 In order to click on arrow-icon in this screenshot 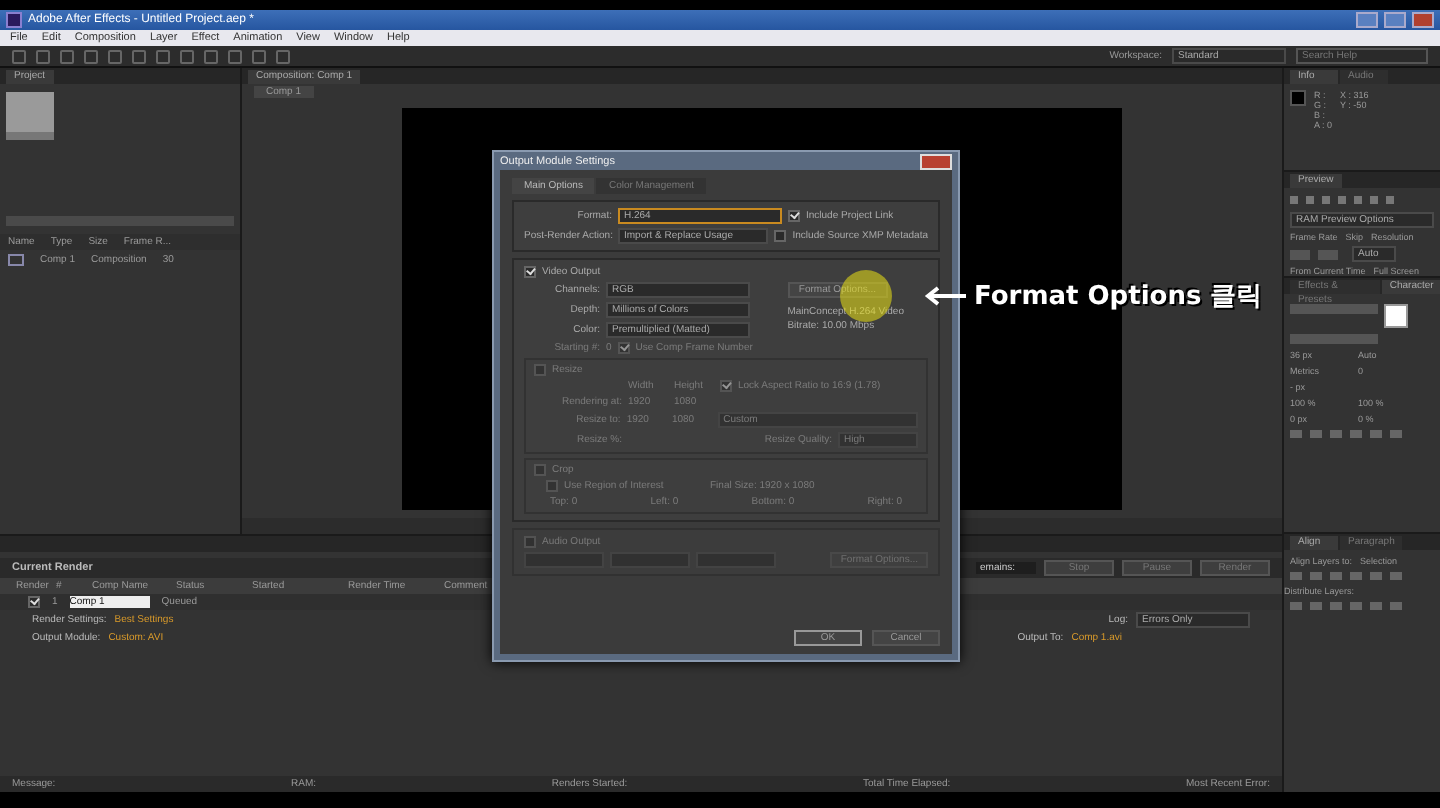, I will do `click(946, 296)`.